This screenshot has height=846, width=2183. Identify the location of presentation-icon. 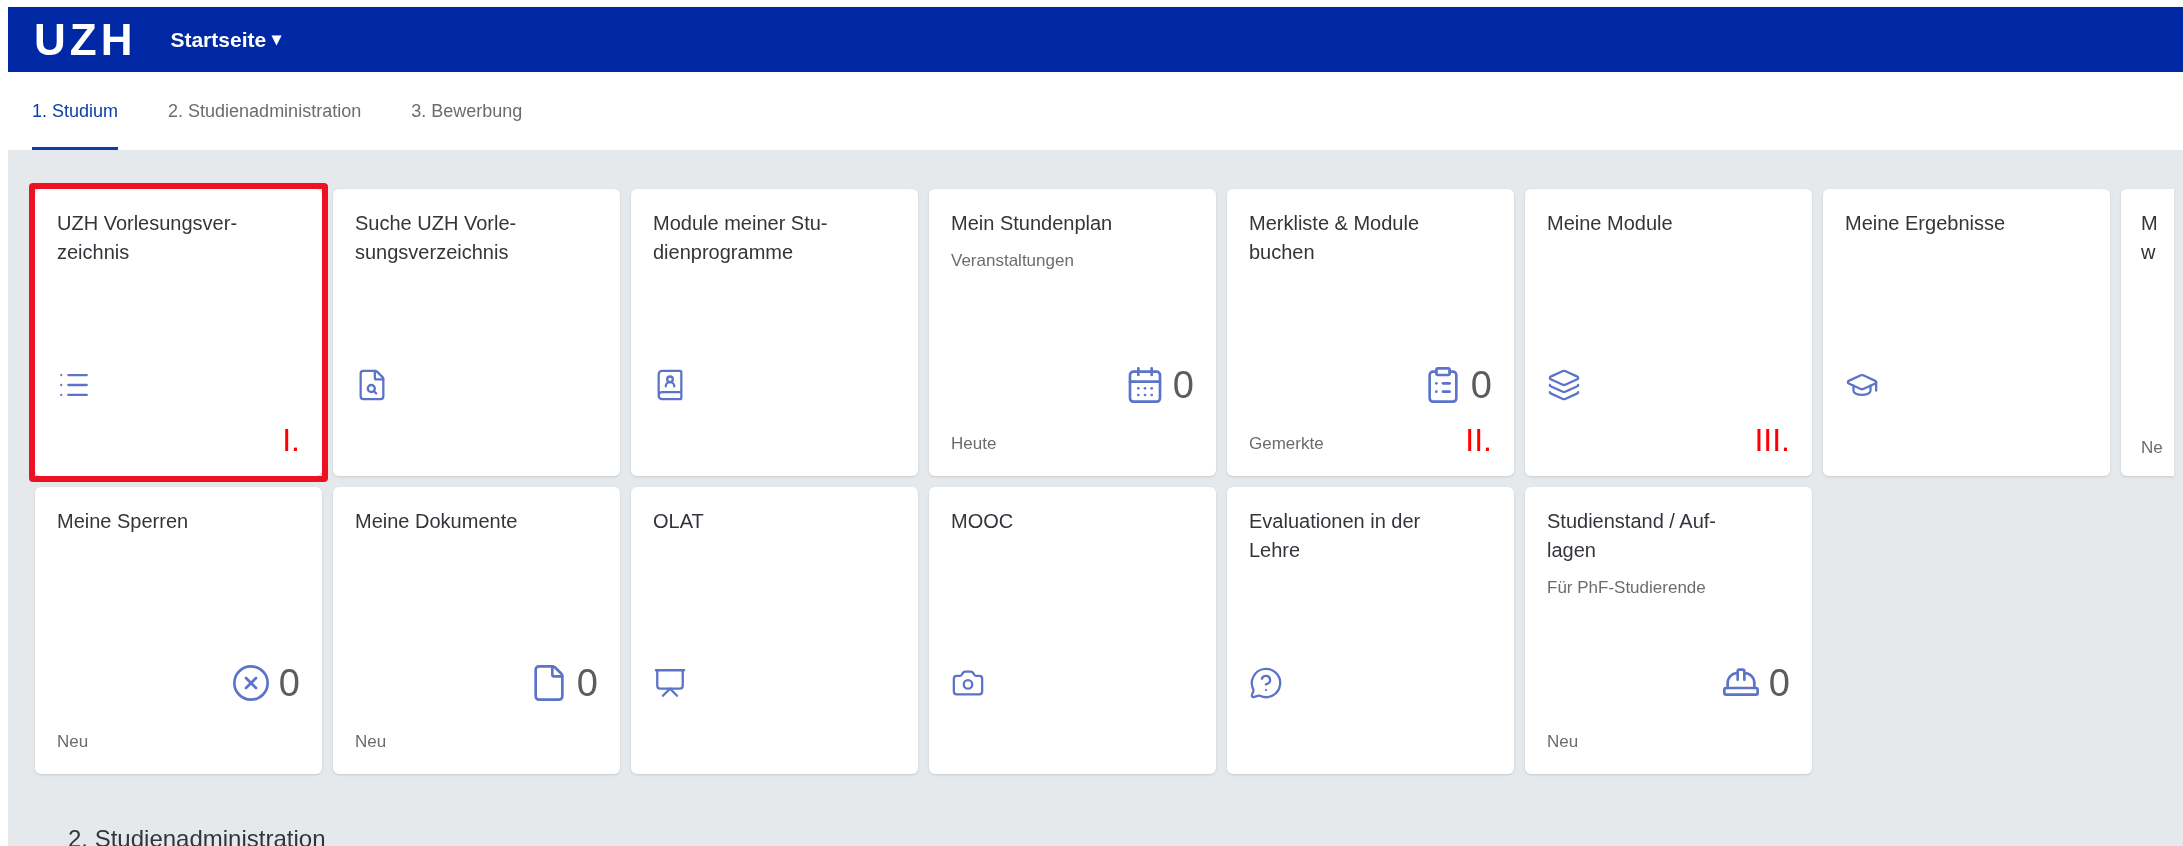
(670, 683).